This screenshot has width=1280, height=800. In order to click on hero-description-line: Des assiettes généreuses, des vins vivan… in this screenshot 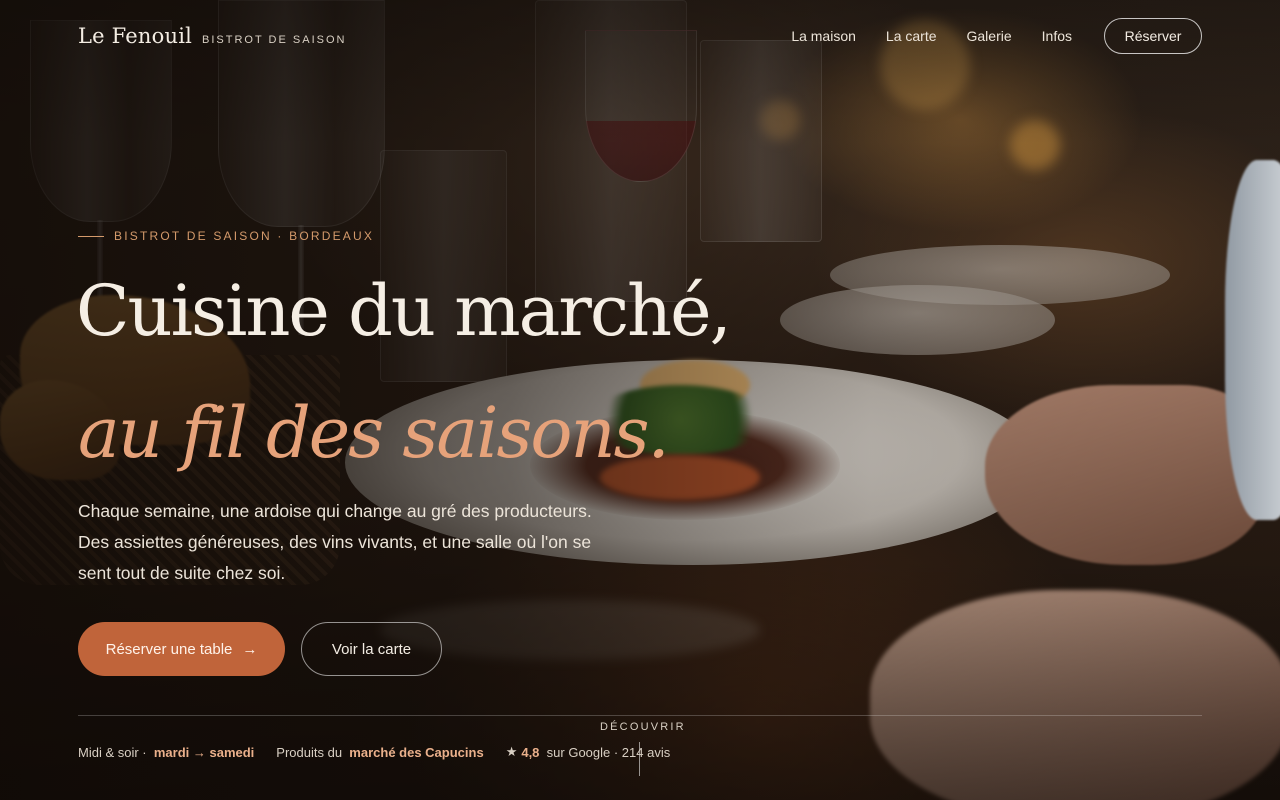, I will do `click(335, 542)`.